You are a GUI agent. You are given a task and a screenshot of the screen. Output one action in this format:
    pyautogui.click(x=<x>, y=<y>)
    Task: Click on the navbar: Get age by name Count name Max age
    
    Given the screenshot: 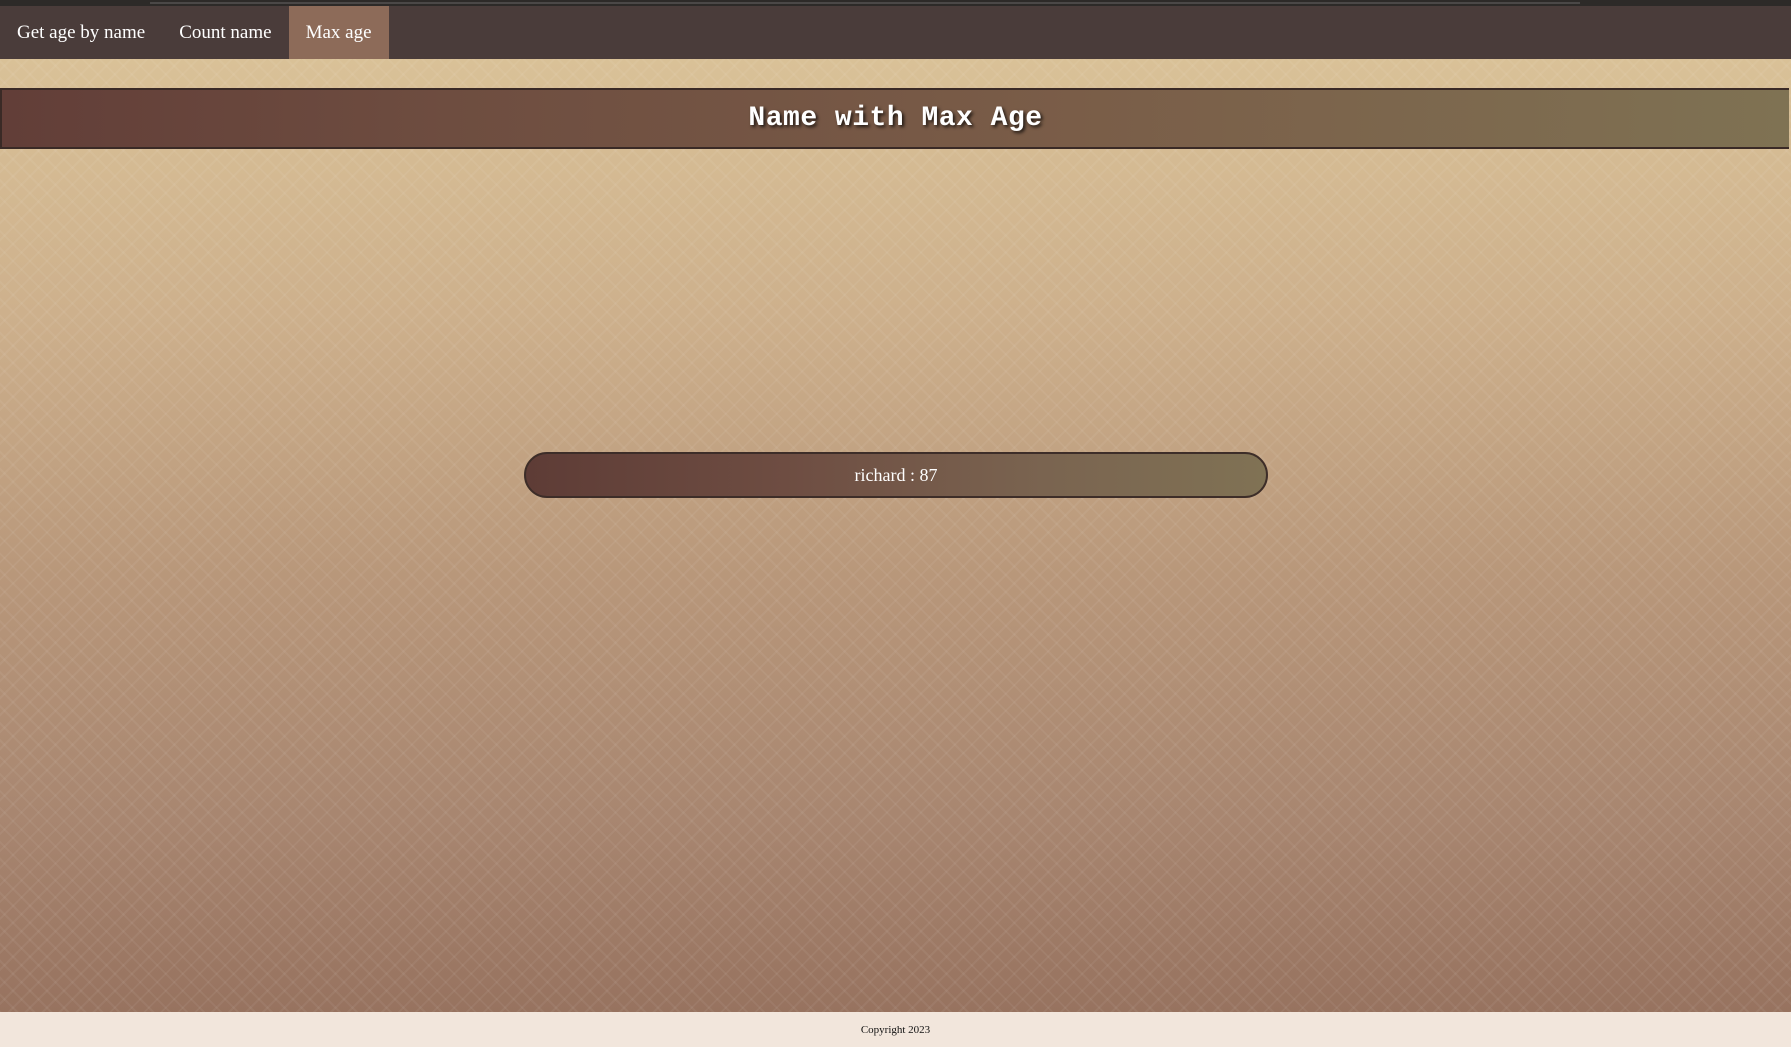 What is the action you would take?
    pyautogui.click(x=895, y=32)
    